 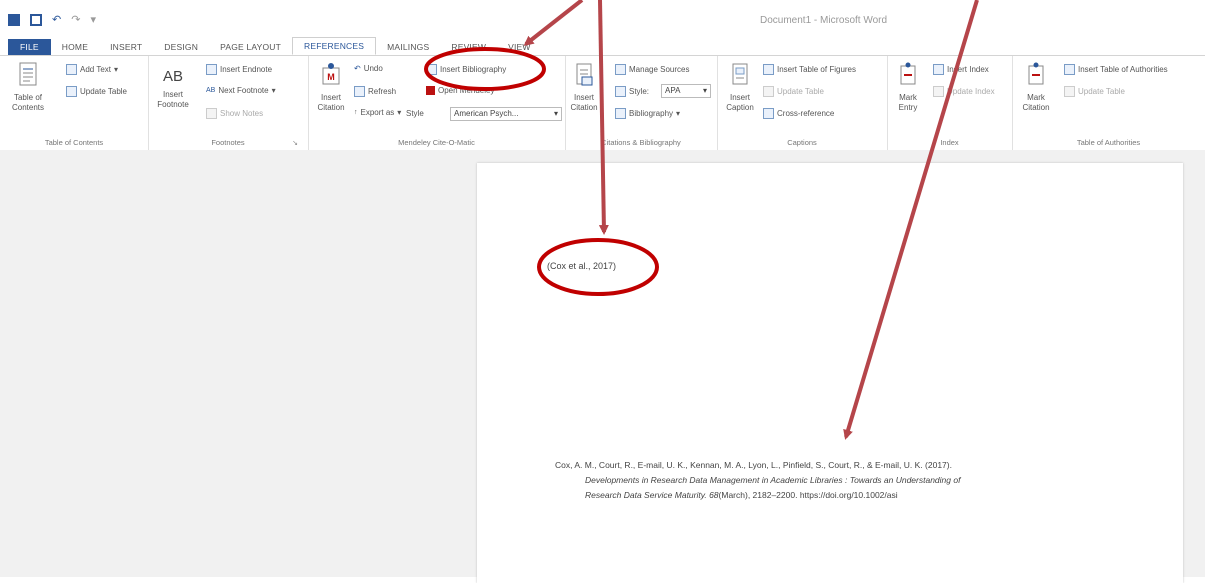 I want to click on redo-icon: ↷, so click(x=75, y=19).